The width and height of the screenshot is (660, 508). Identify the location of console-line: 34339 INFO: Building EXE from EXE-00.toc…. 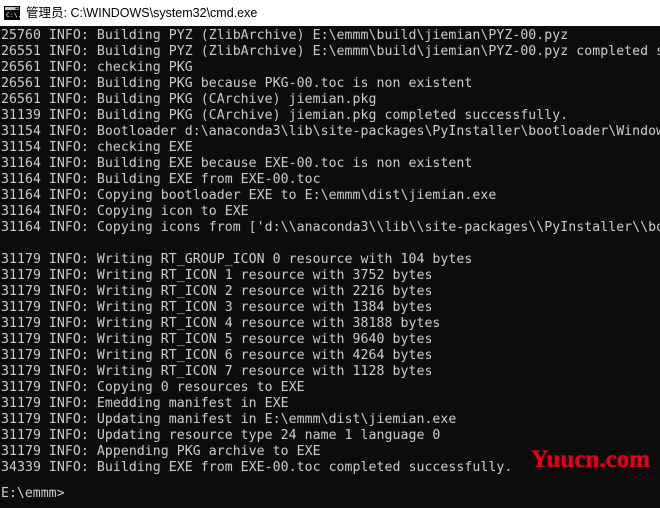
(257, 467).